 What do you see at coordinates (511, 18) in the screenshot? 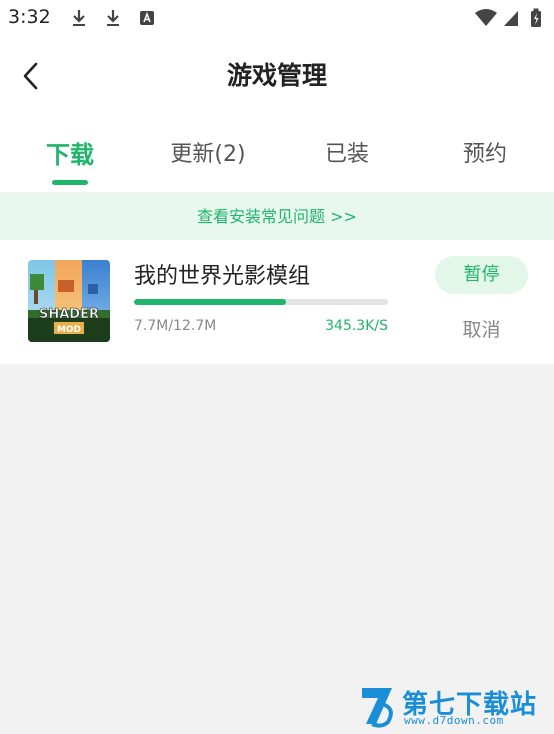
I see `signal-icon` at bounding box center [511, 18].